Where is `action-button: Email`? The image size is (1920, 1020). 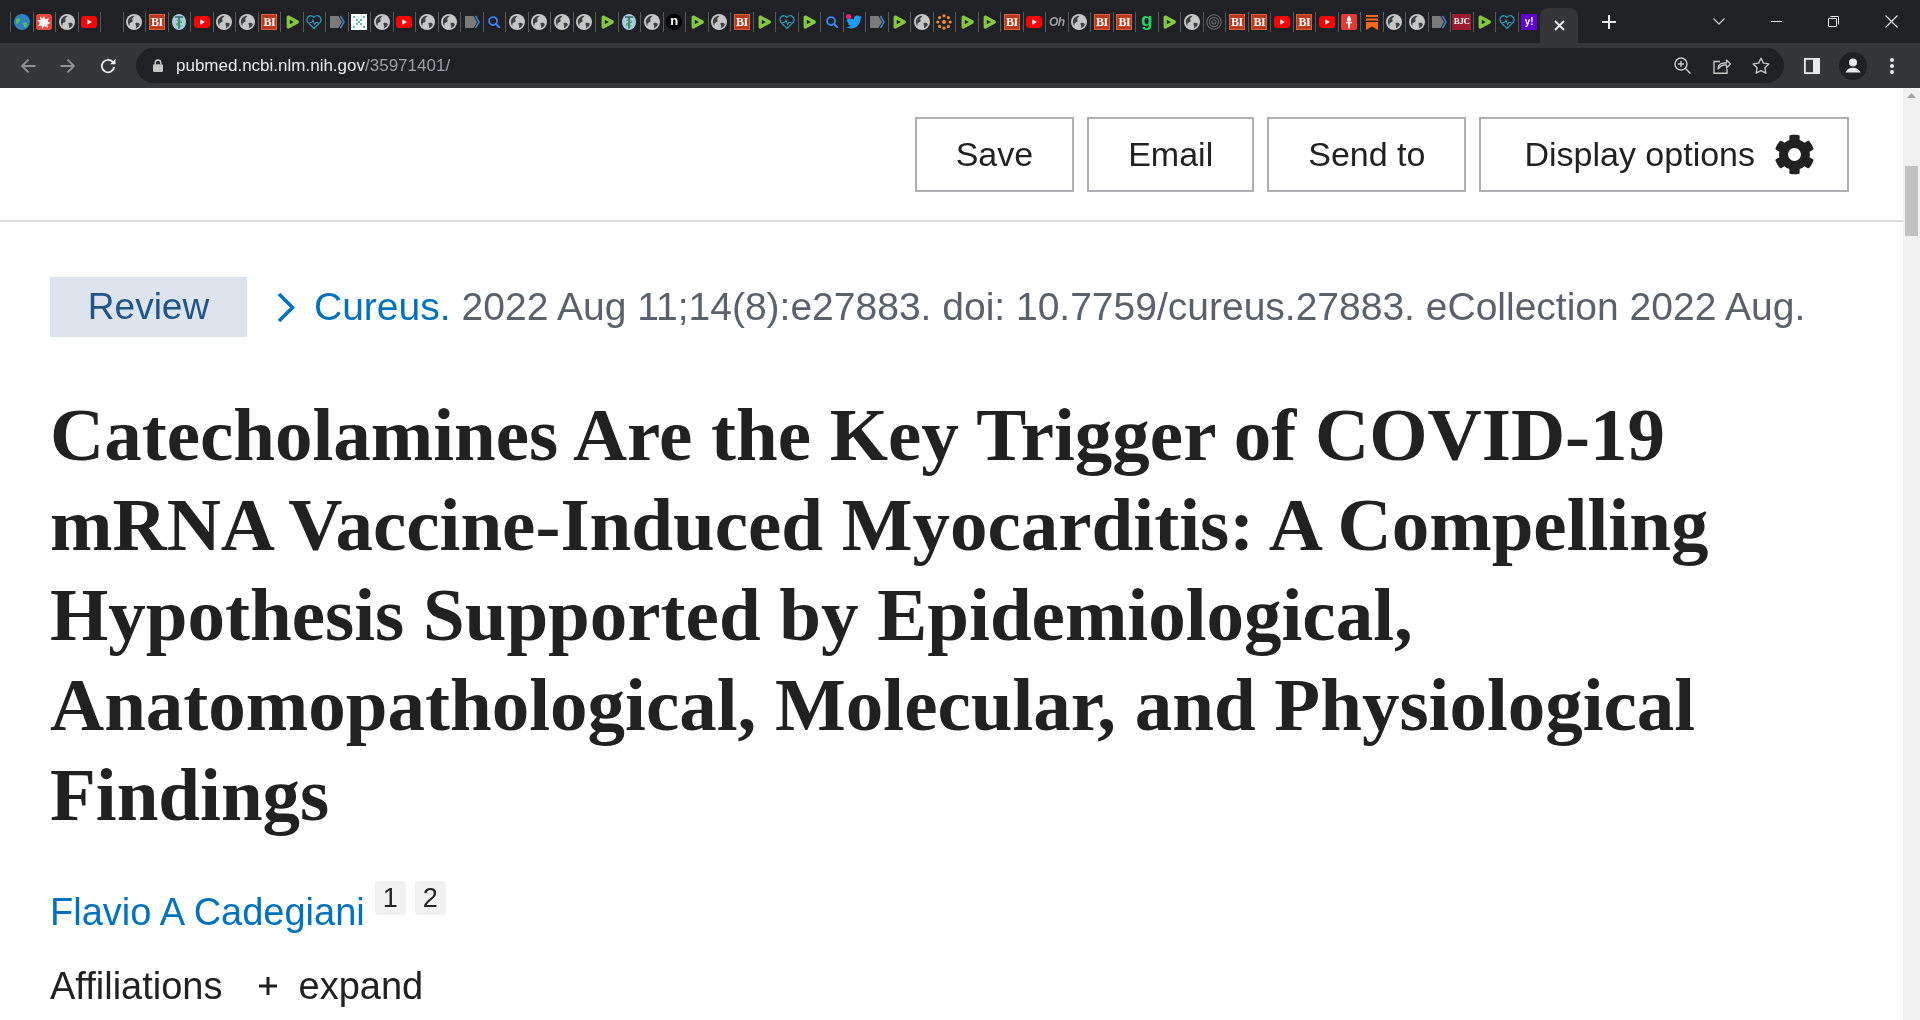
action-button: Email is located at coordinates (1171, 154).